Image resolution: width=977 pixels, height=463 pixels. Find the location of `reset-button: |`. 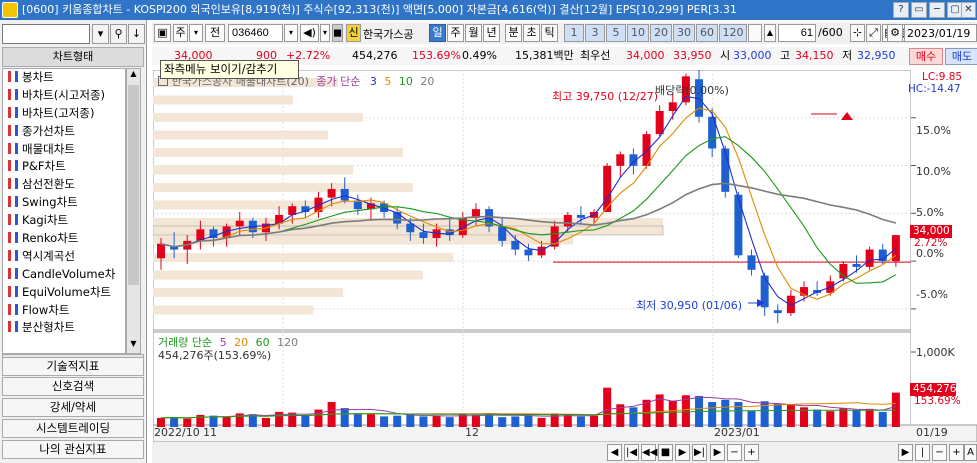

reset-button: | is located at coordinates (922, 452).